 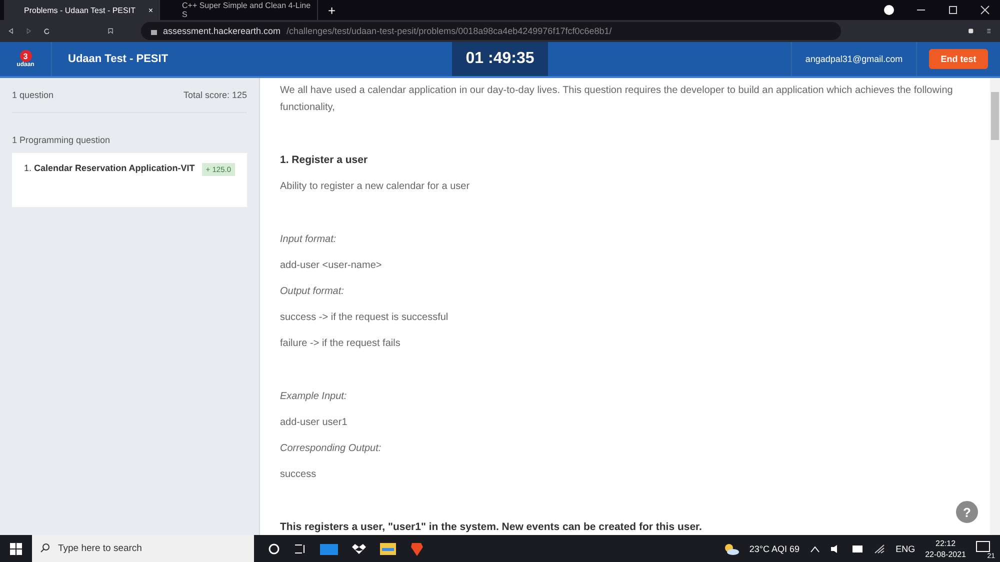 What do you see at coordinates (11, 31) in the screenshot?
I see `back-icon` at bounding box center [11, 31].